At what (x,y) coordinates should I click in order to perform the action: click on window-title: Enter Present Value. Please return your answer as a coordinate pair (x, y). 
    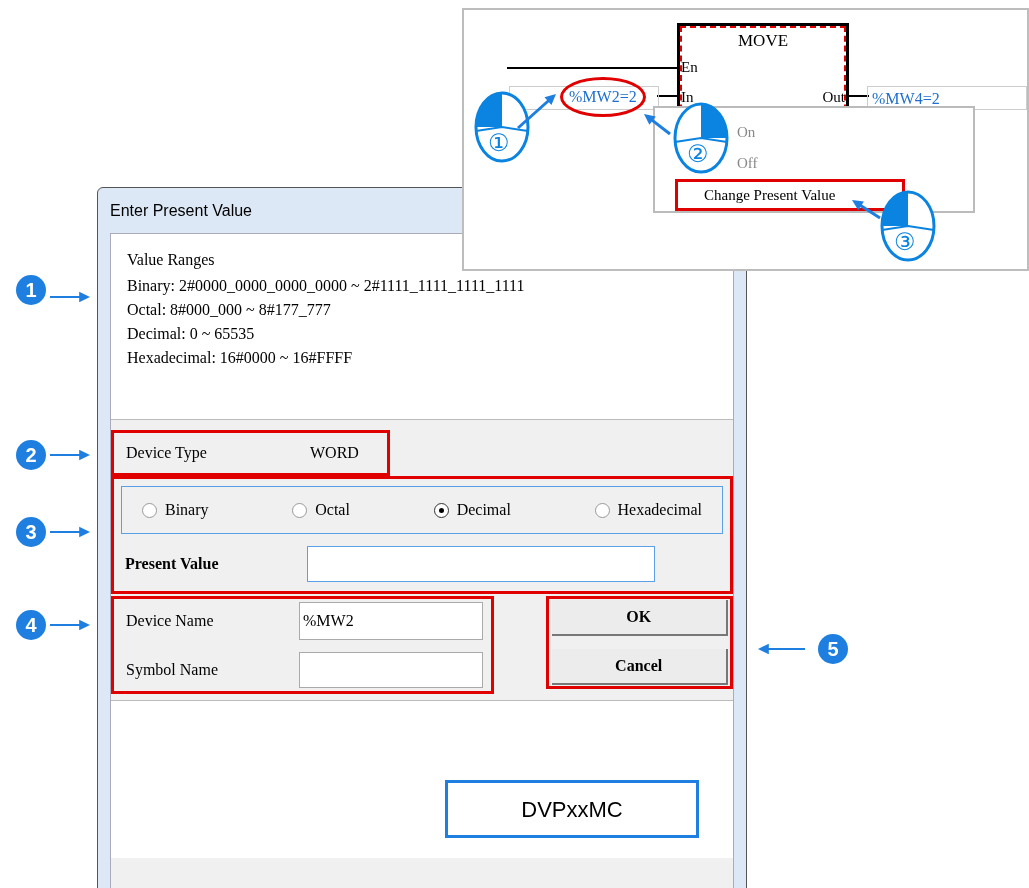
    Looking at the image, I should click on (181, 210).